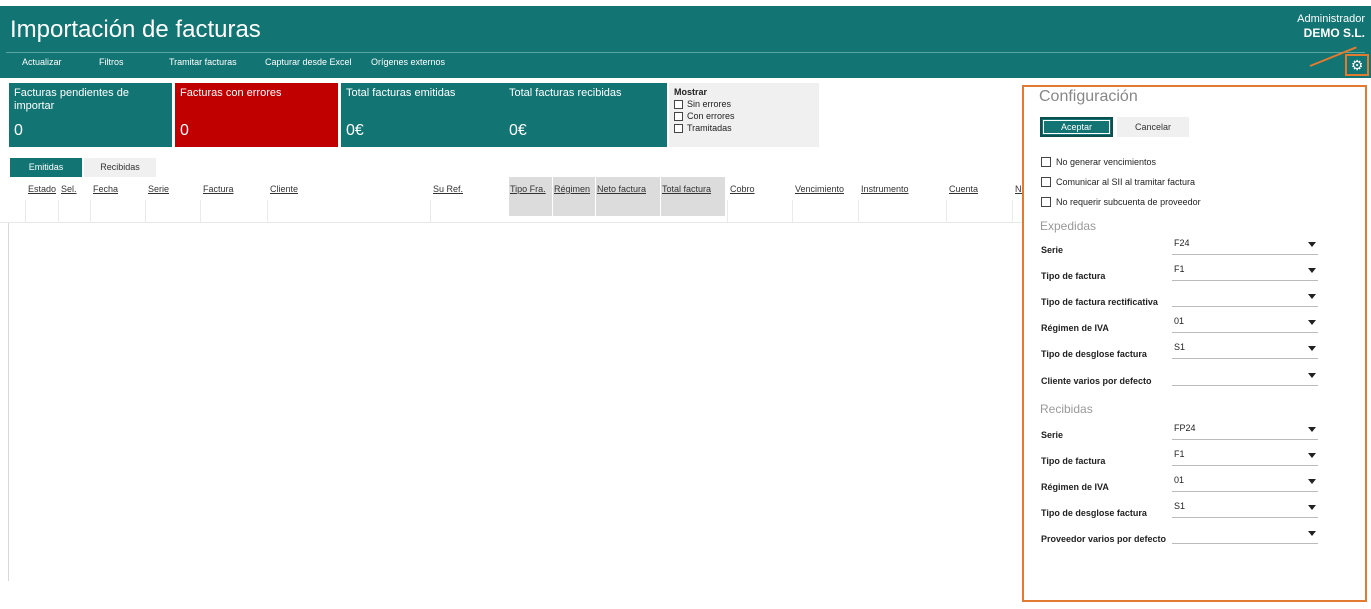 This screenshot has height=609, width=1371. I want to click on column-instrumento: Instrumento, so click(885, 189).